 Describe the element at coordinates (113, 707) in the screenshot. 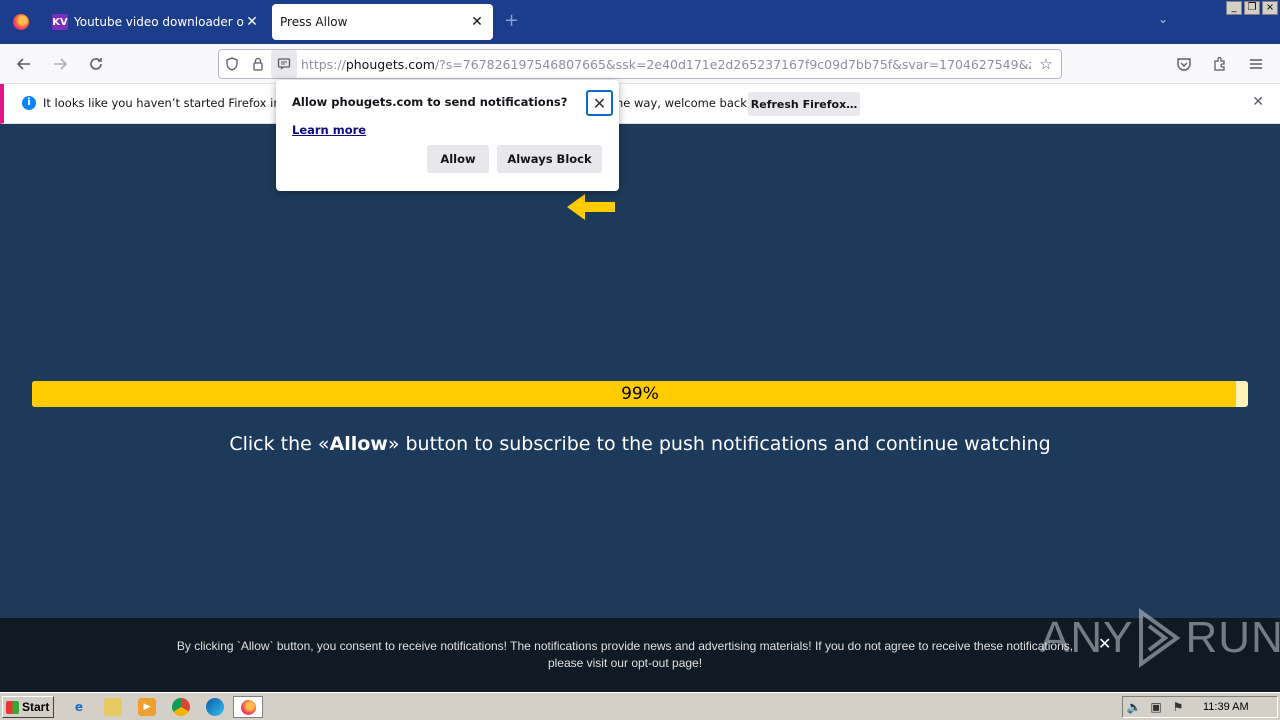

I see `folder-icon` at that location.